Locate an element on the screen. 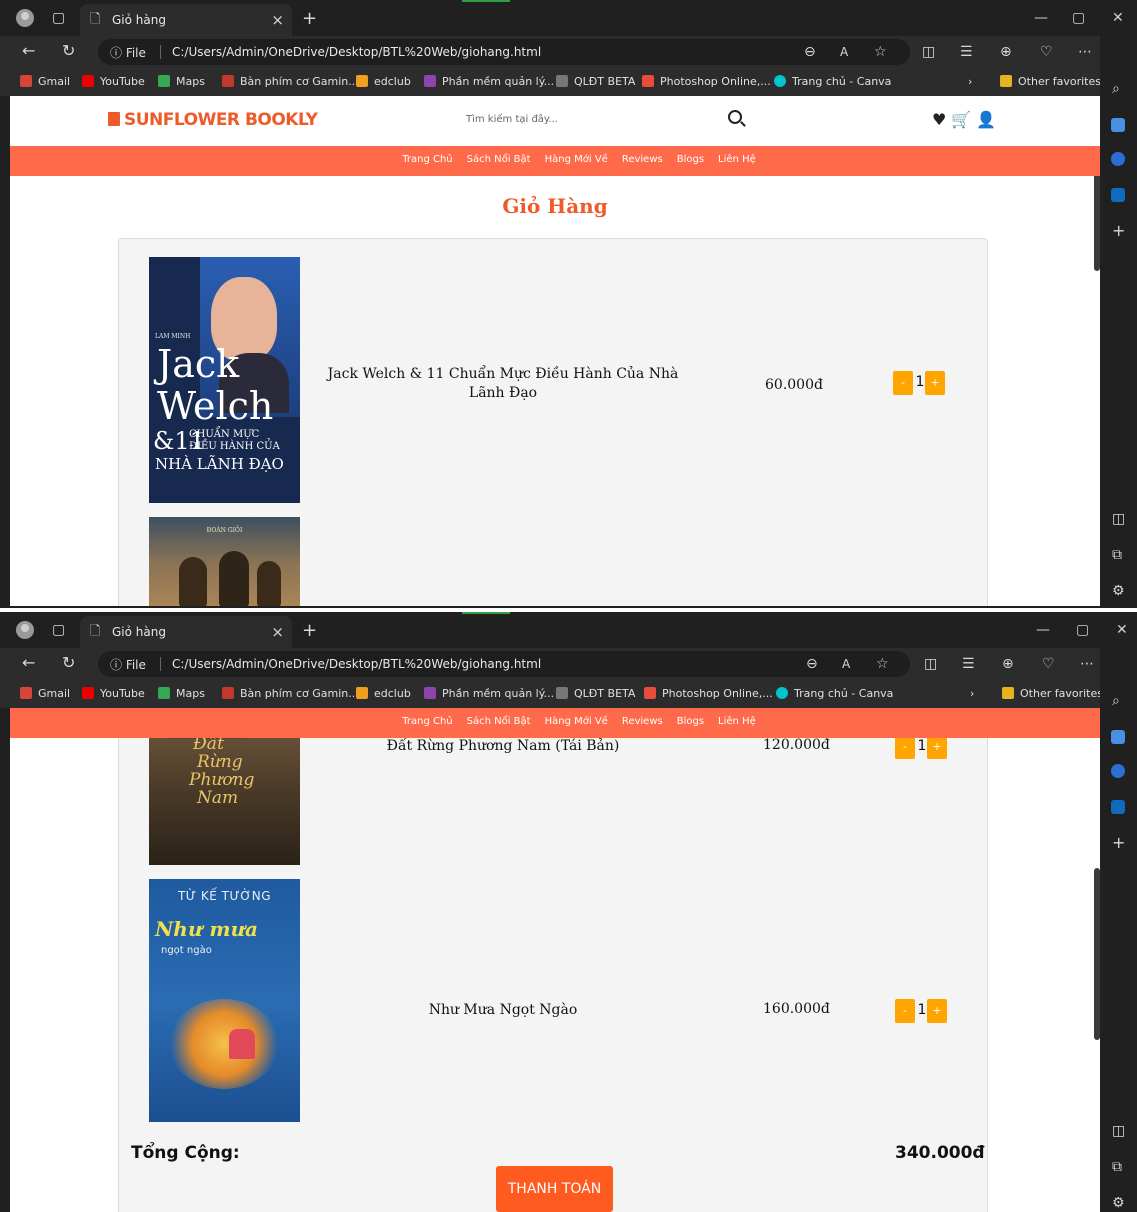 Image resolution: width=1137 pixels, height=1212 pixels. nav-blogs: Blogs is located at coordinates (690, 721).